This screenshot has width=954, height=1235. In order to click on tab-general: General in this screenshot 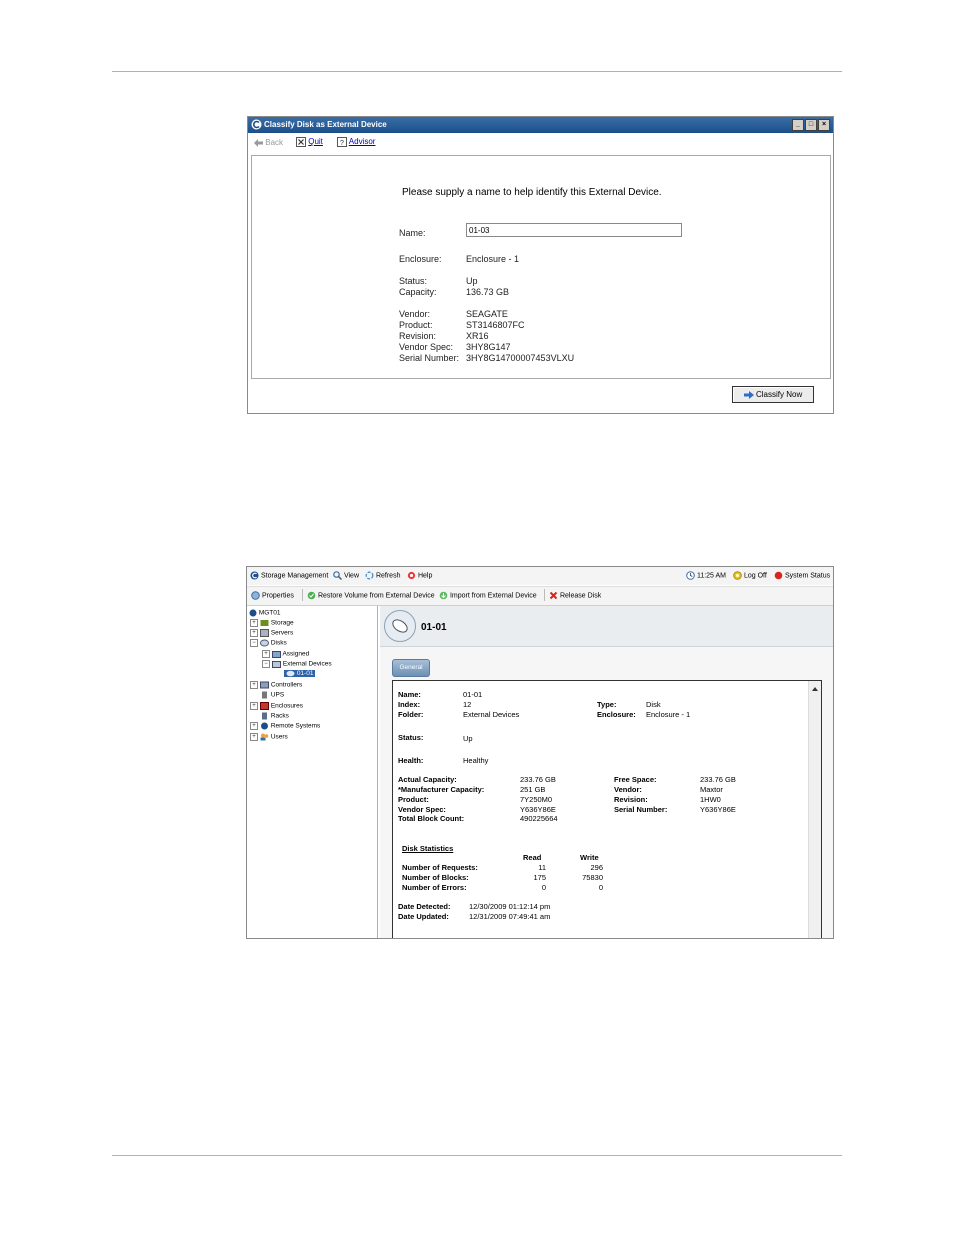, I will do `click(411, 668)`.